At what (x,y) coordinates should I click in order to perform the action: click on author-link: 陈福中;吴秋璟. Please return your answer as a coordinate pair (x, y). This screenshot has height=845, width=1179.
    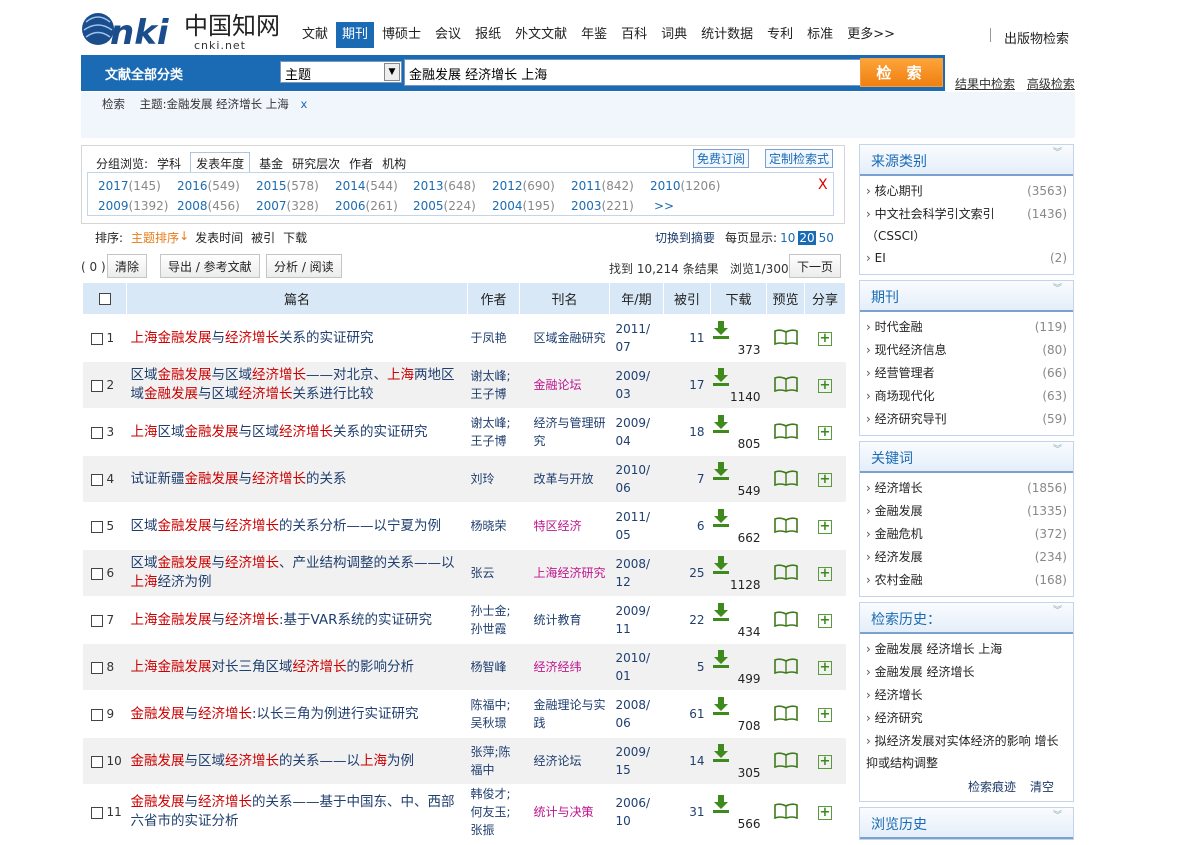
    Looking at the image, I should click on (494, 714).